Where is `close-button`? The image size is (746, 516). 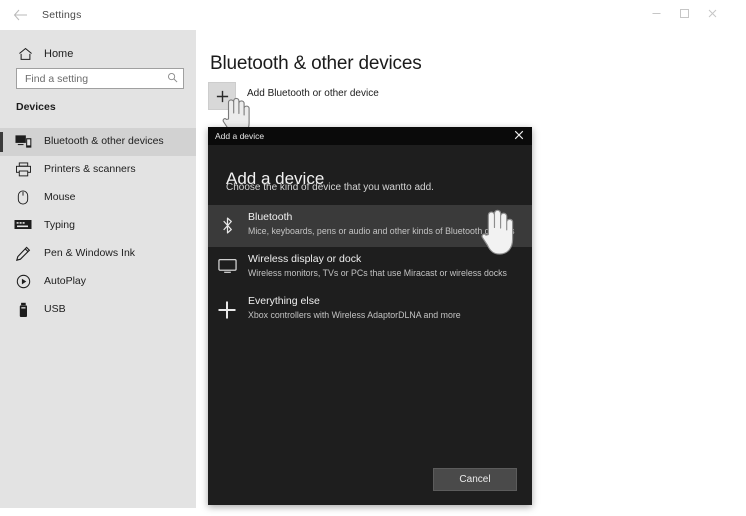 close-button is located at coordinates (712, 16).